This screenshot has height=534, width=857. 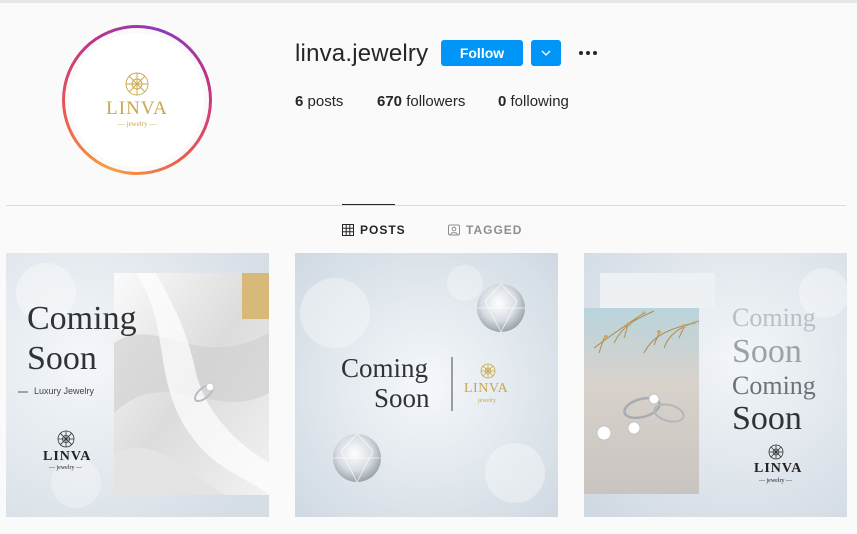 What do you see at coordinates (775, 481) in the screenshot?
I see `post-3-brand-sub: — jewelry —` at bounding box center [775, 481].